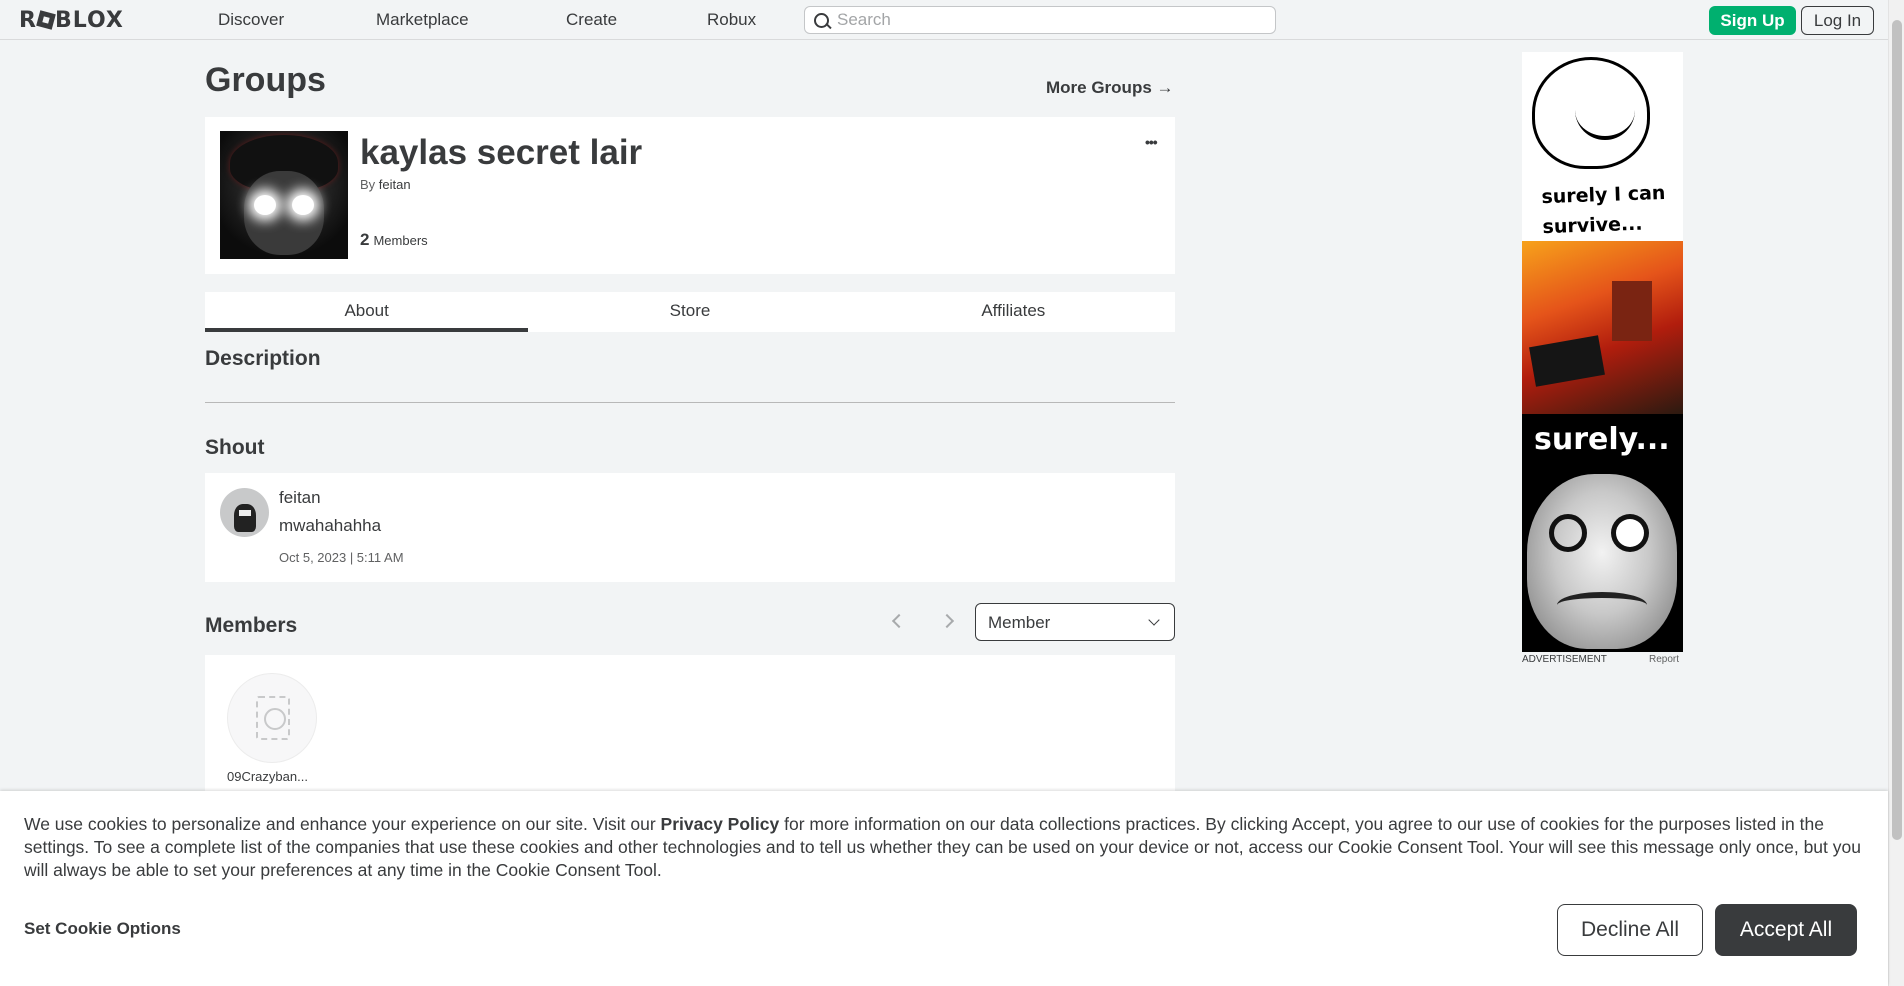  I want to click on accept-all-button: Accept All, so click(1786, 930).